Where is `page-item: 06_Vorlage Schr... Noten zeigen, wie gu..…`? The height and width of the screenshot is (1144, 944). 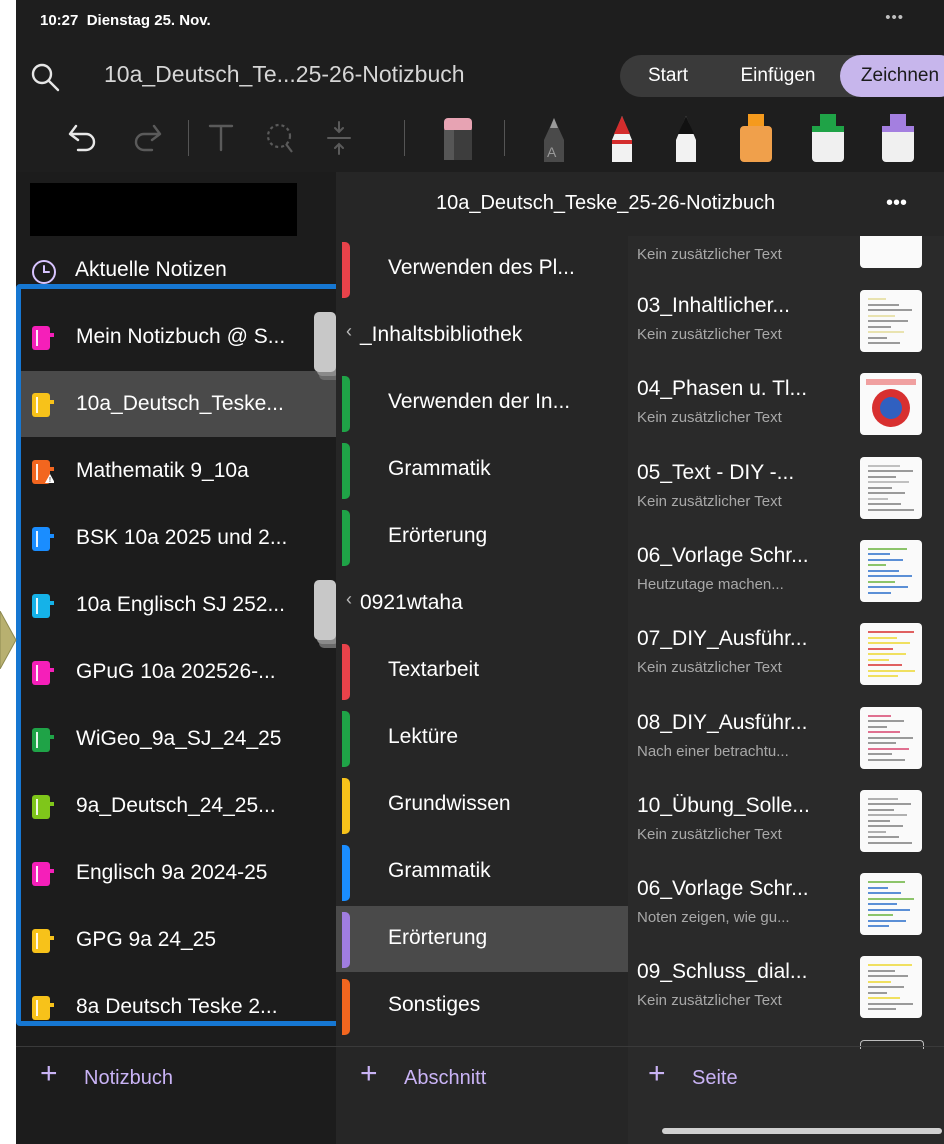 page-item: 06_Vorlage Schr... Noten zeigen, wie gu..… is located at coordinates (786, 910).